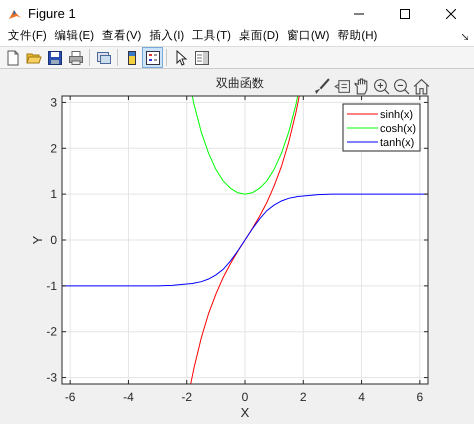 The image size is (474, 424). What do you see at coordinates (202, 58) in the screenshot?
I see `property-editor-icon` at bounding box center [202, 58].